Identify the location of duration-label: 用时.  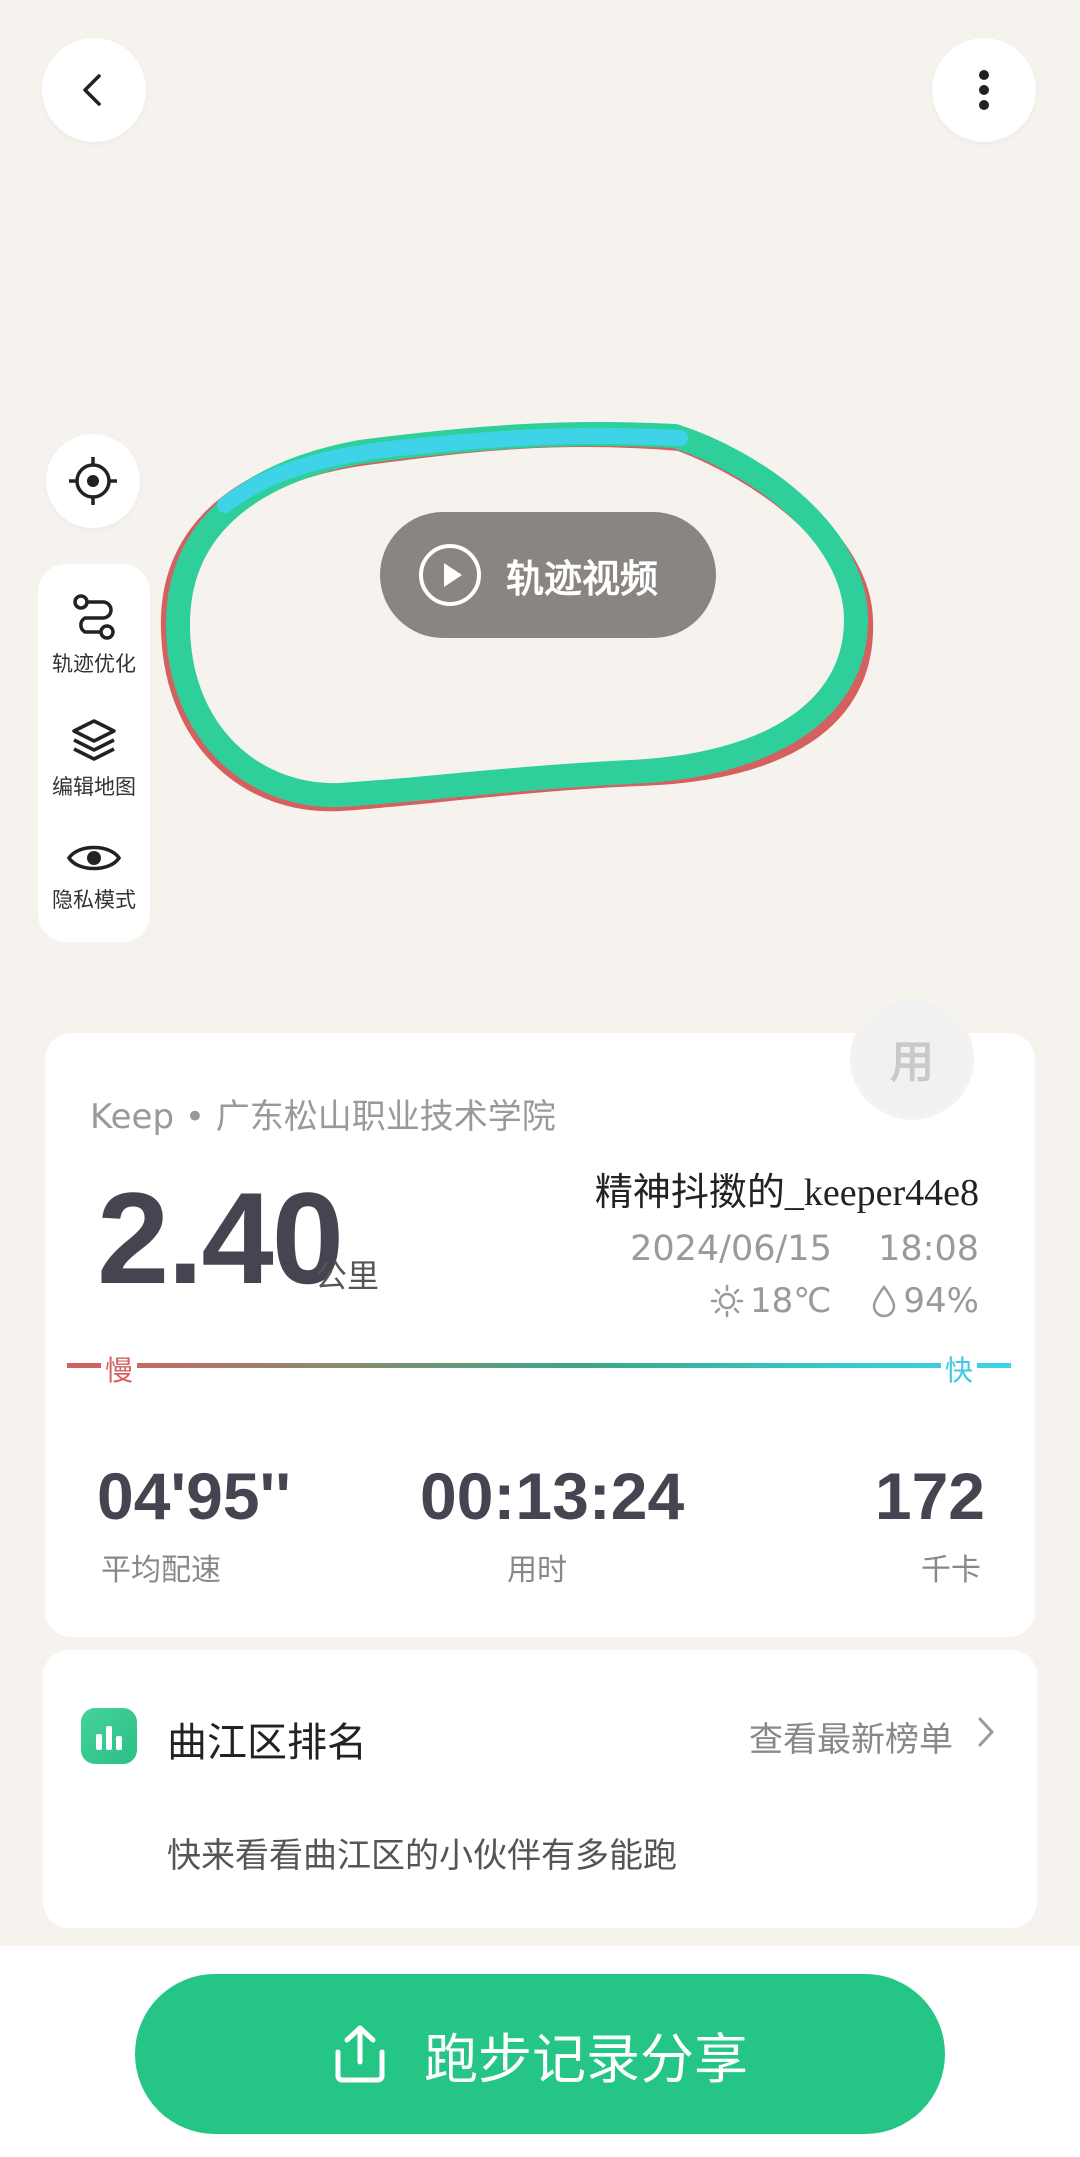
(537, 1570).